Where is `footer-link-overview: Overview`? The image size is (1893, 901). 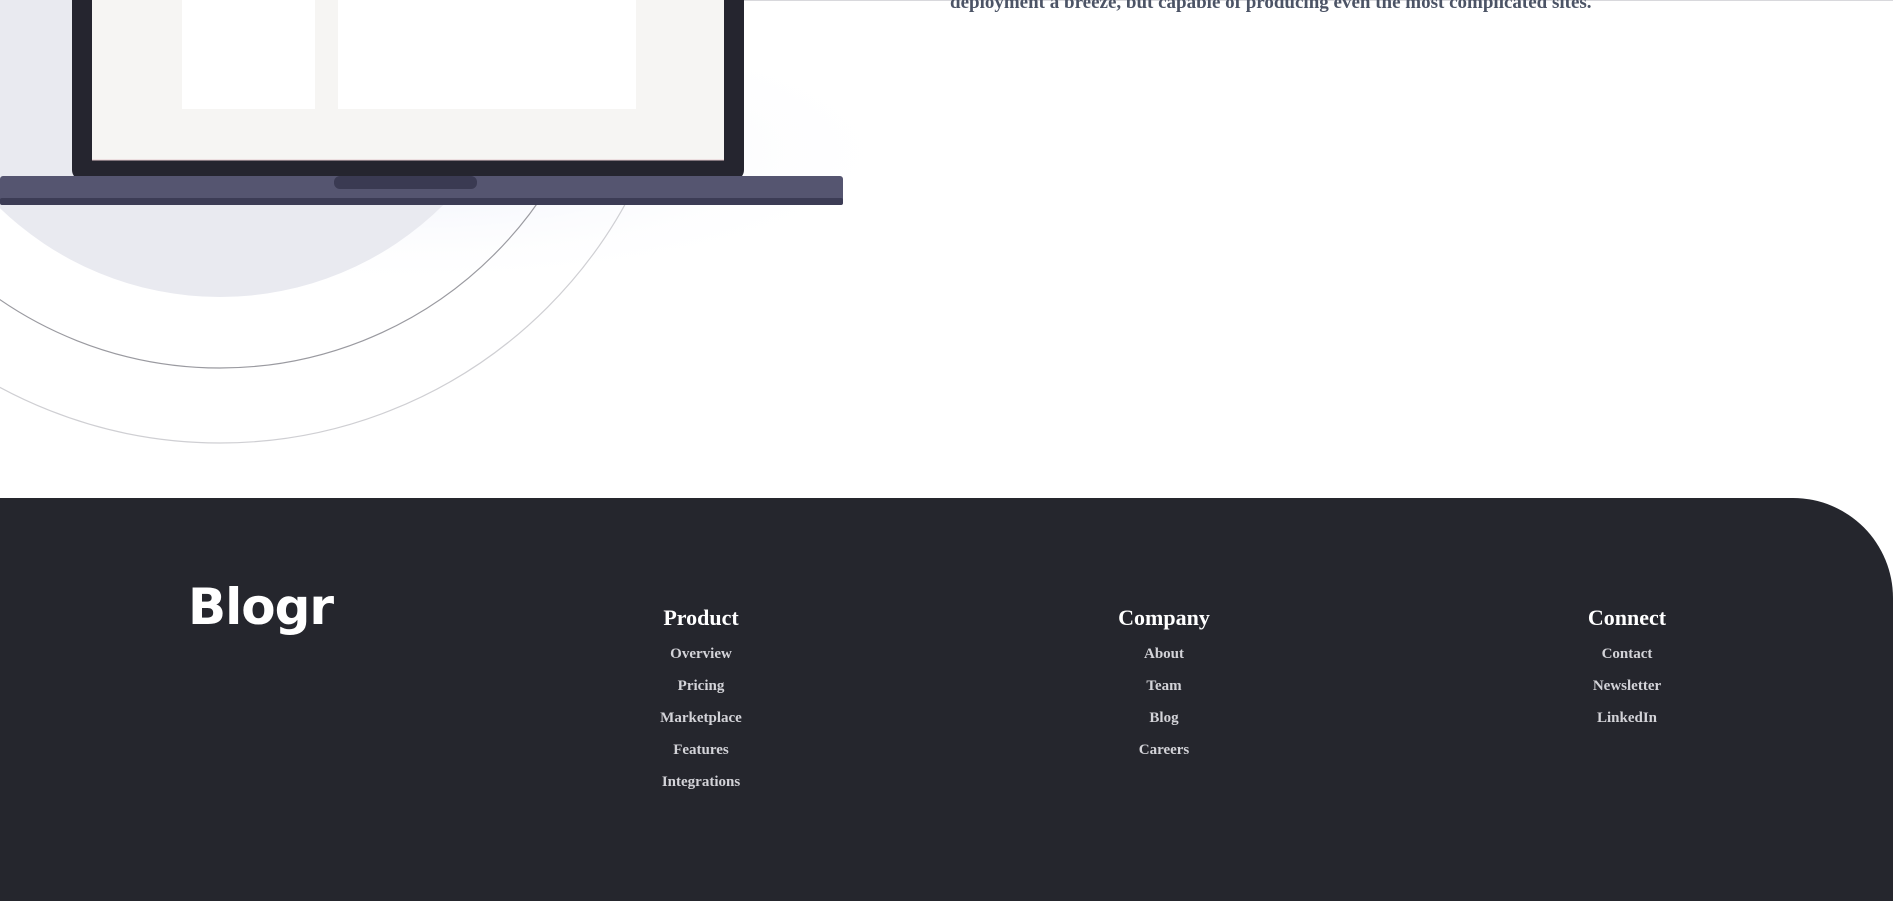 footer-link-overview: Overview is located at coordinates (701, 654).